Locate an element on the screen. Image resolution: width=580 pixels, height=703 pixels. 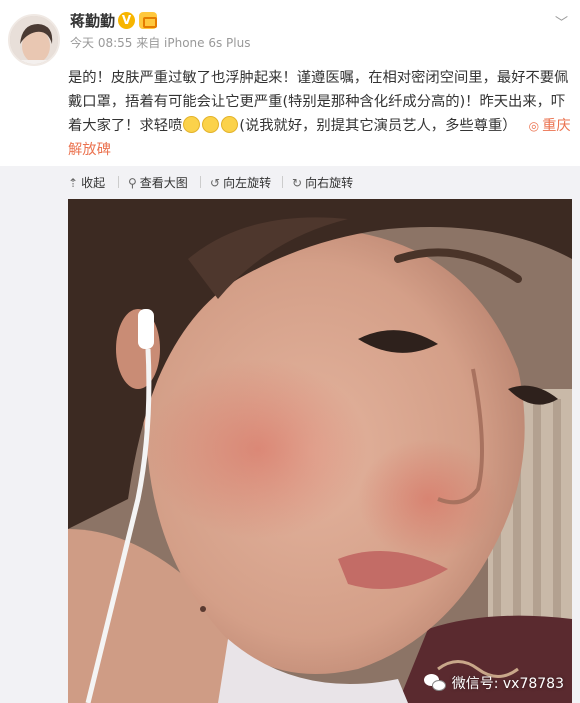
rotate-right-label: 向右旋转 is located at coordinates (329, 183).